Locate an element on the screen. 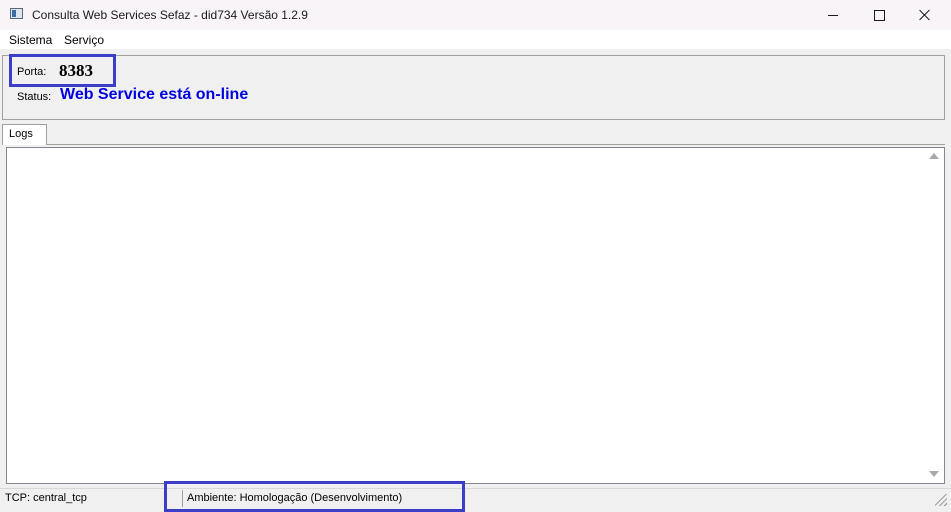 Image resolution: width=951 pixels, height=512 pixels. tab-divider is located at coordinates (496, 144).